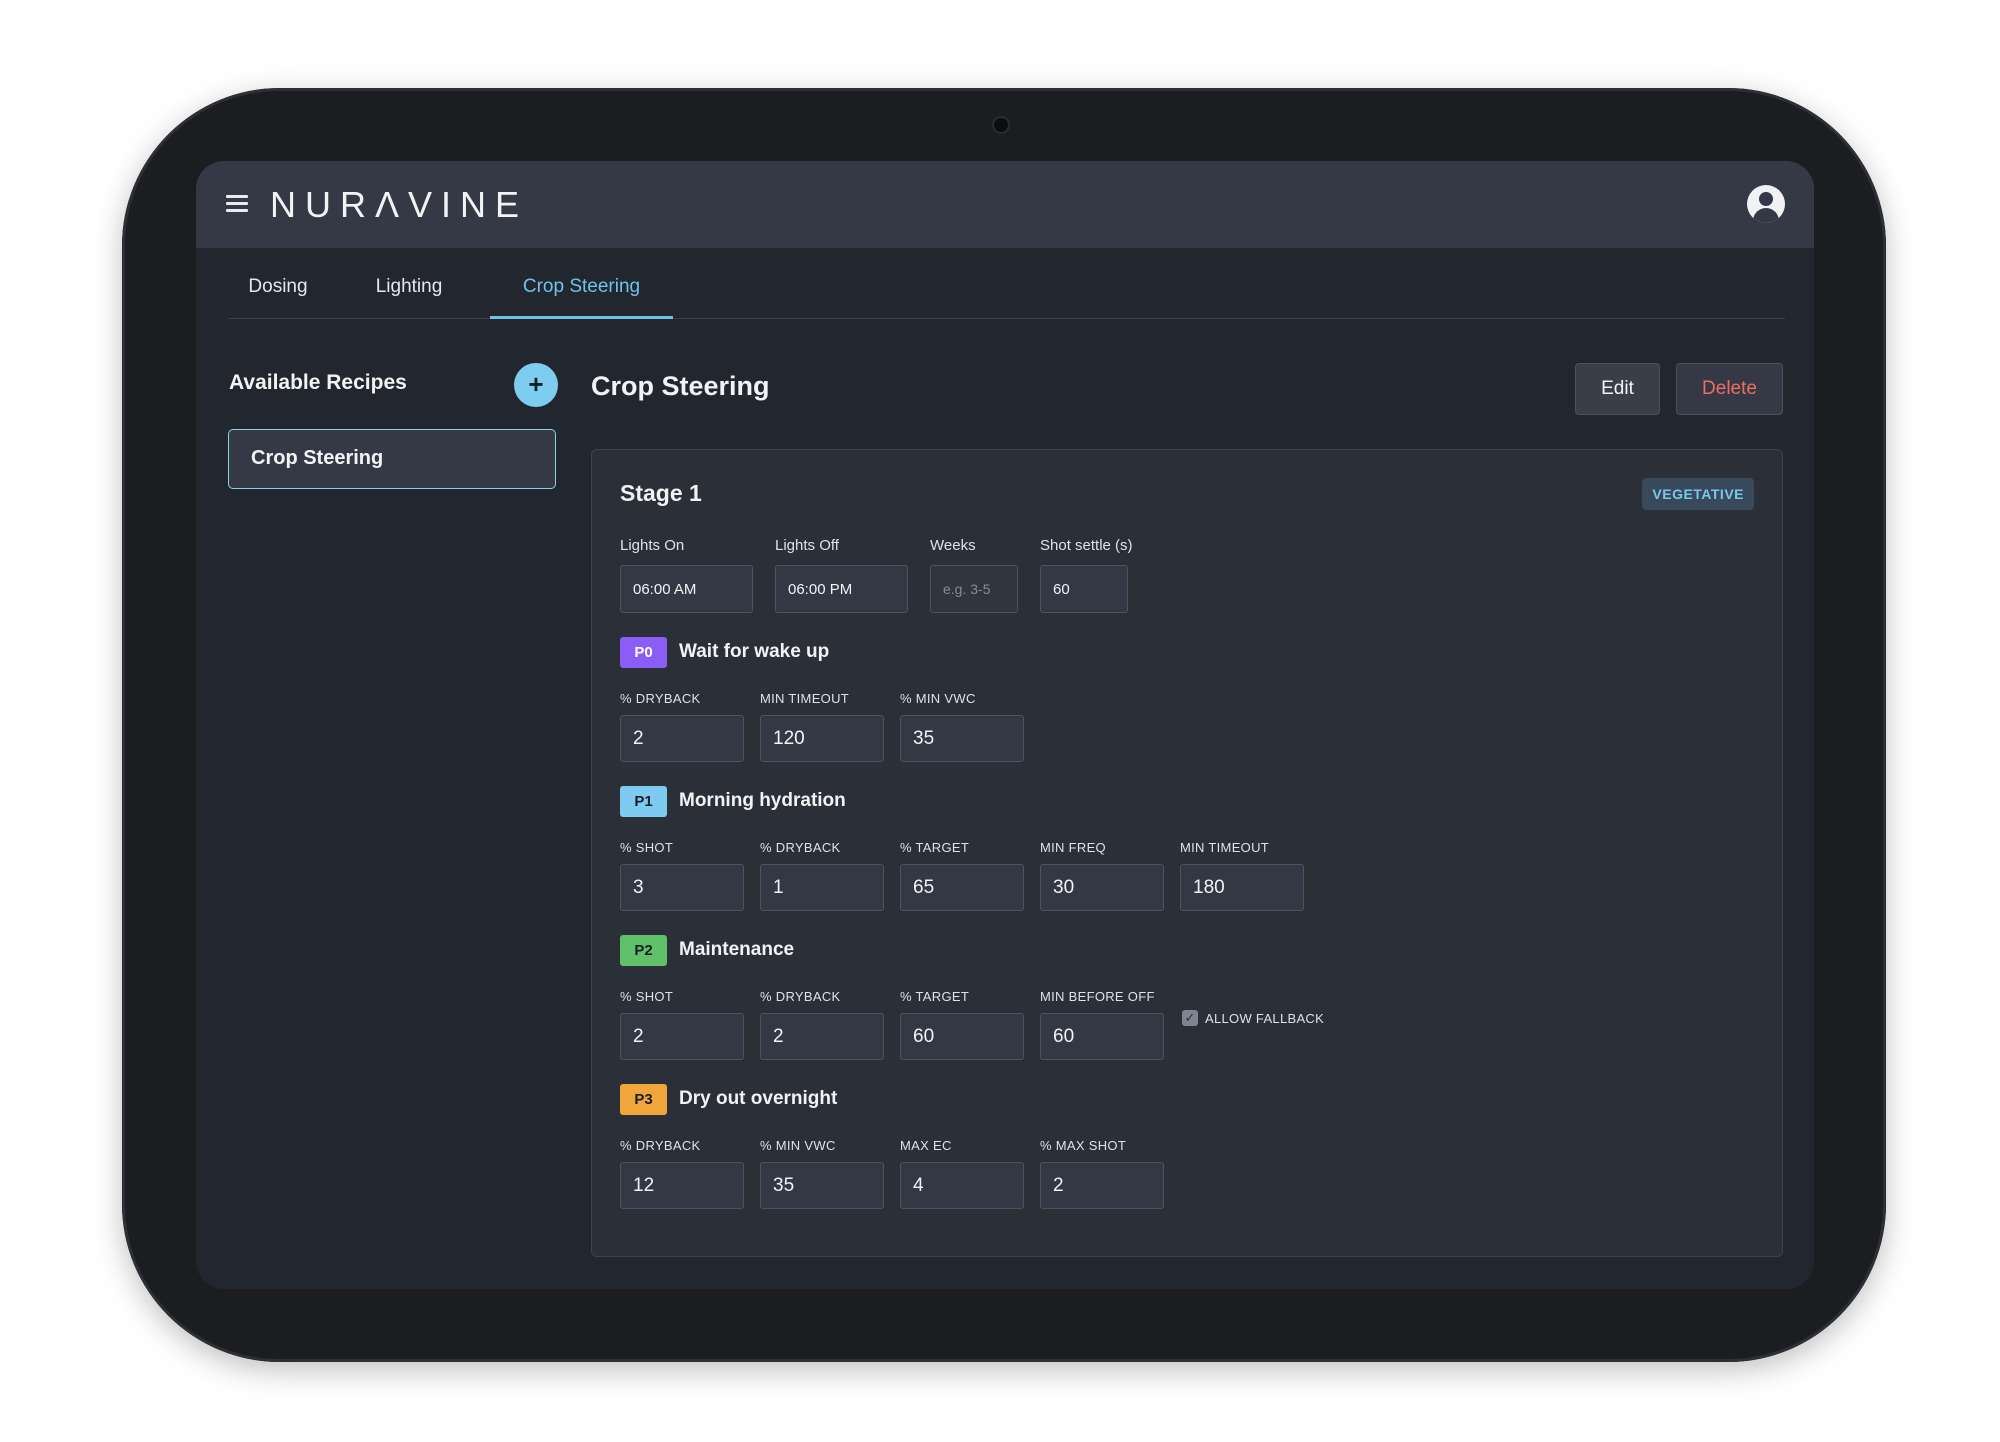 This screenshot has width=2000, height=1442. What do you see at coordinates (647, 996) in the screenshot?
I see `p2-shot-label: % SHOT` at bounding box center [647, 996].